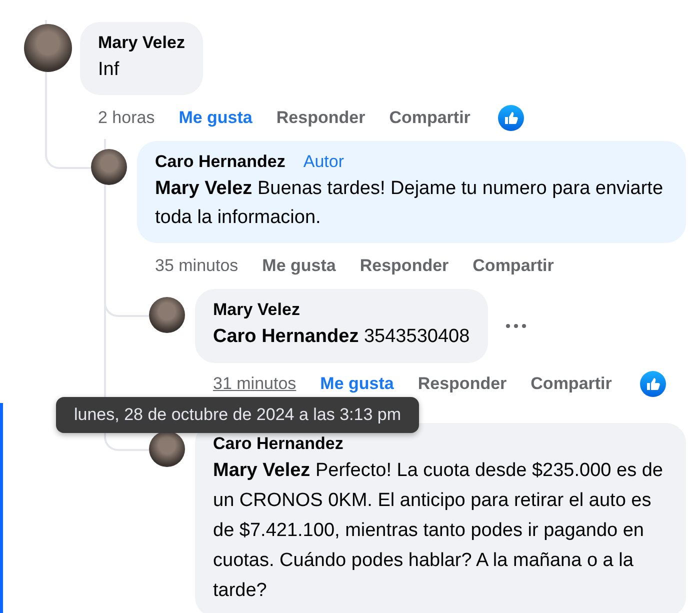 The image size is (699, 613). What do you see at coordinates (254, 384) in the screenshot?
I see `comment-time: 31 minutos` at bounding box center [254, 384].